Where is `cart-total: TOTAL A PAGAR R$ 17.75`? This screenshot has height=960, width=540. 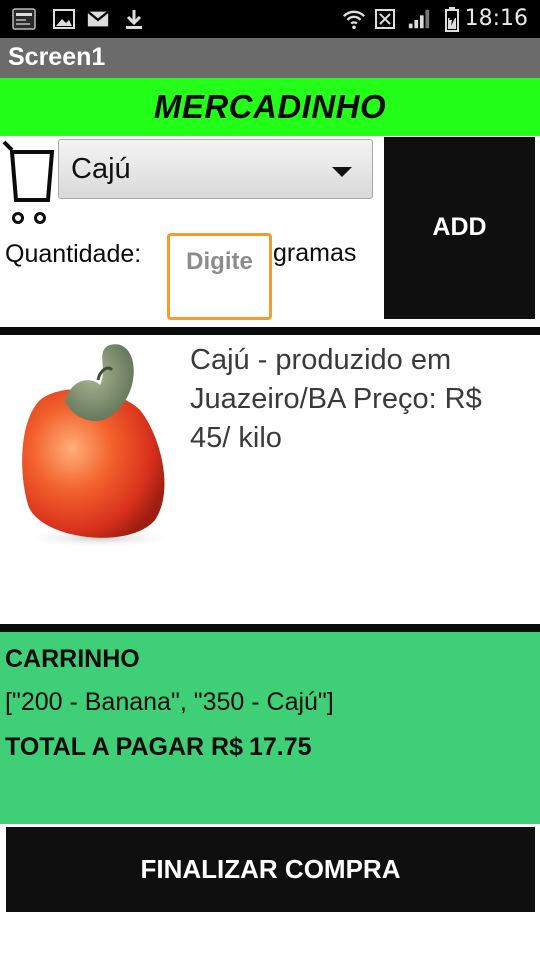
cart-total: TOTAL A PAGAR R$ 17.75 is located at coordinates (158, 747).